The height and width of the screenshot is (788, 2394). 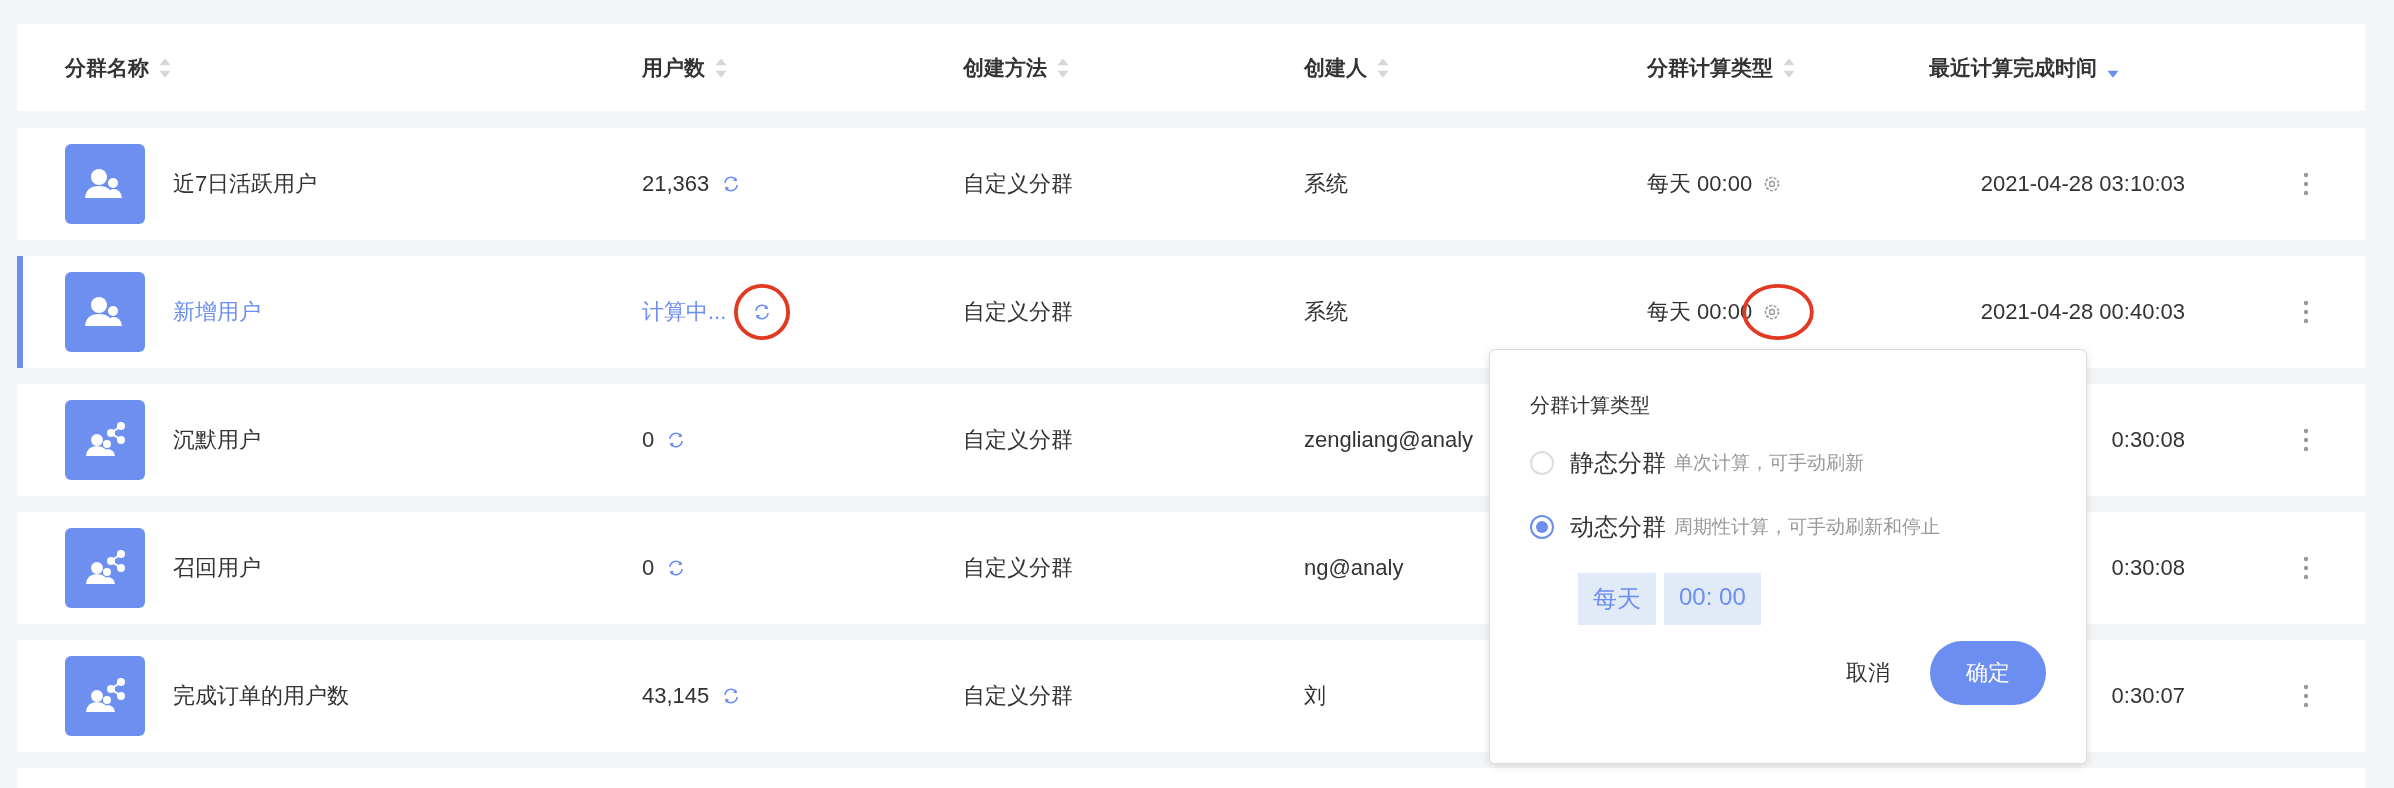 I want to click on option-hint: 周期性计算，可手动刷新和停止, so click(x=1807, y=527).